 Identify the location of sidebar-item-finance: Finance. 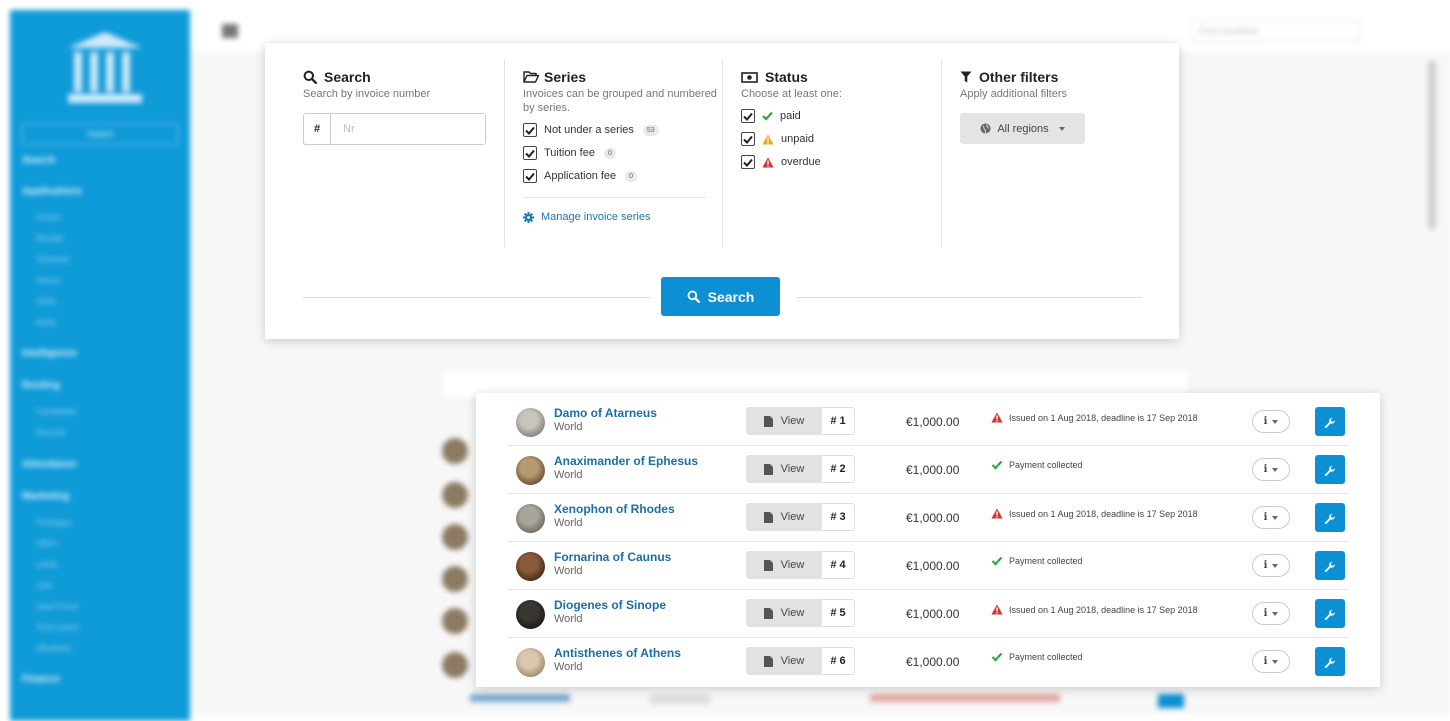
(41, 679).